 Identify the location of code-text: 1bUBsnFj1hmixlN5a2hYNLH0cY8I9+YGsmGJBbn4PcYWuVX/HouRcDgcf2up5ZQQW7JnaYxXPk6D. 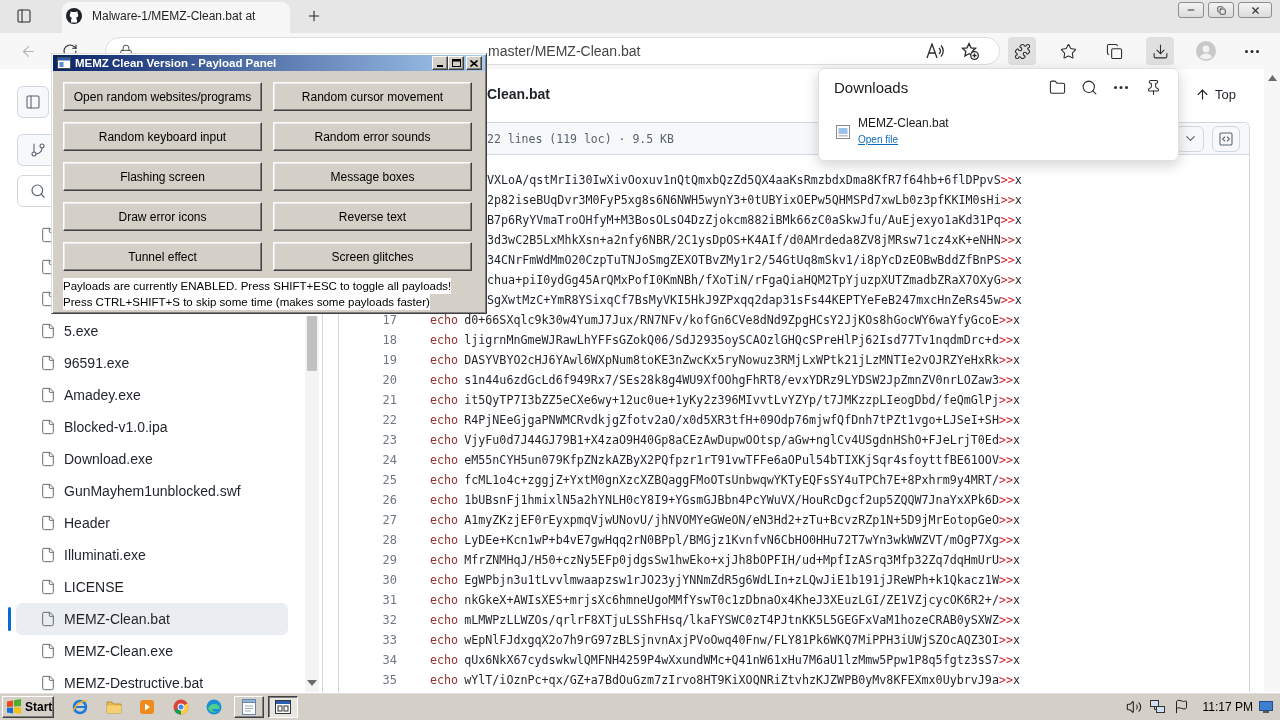
(731, 500).